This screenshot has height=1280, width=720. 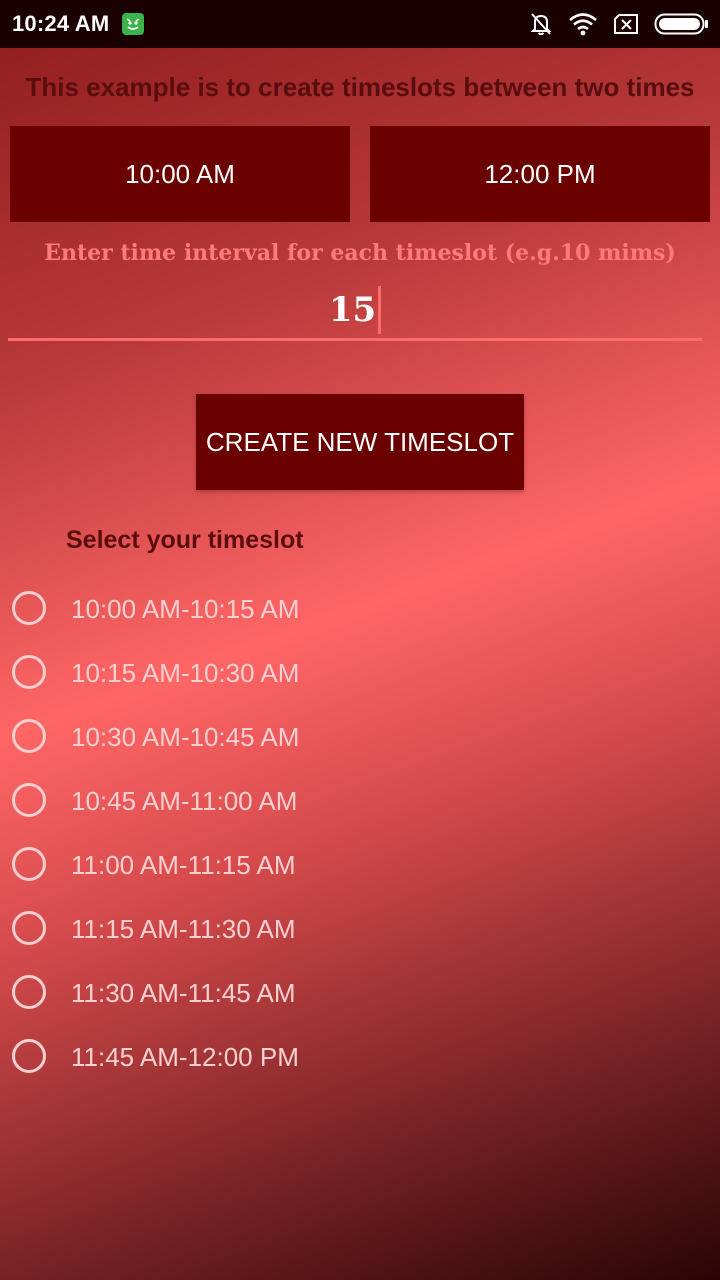 What do you see at coordinates (184, 801) in the screenshot?
I see `timeslot-label: 10:45 AM-11:00 AM` at bounding box center [184, 801].